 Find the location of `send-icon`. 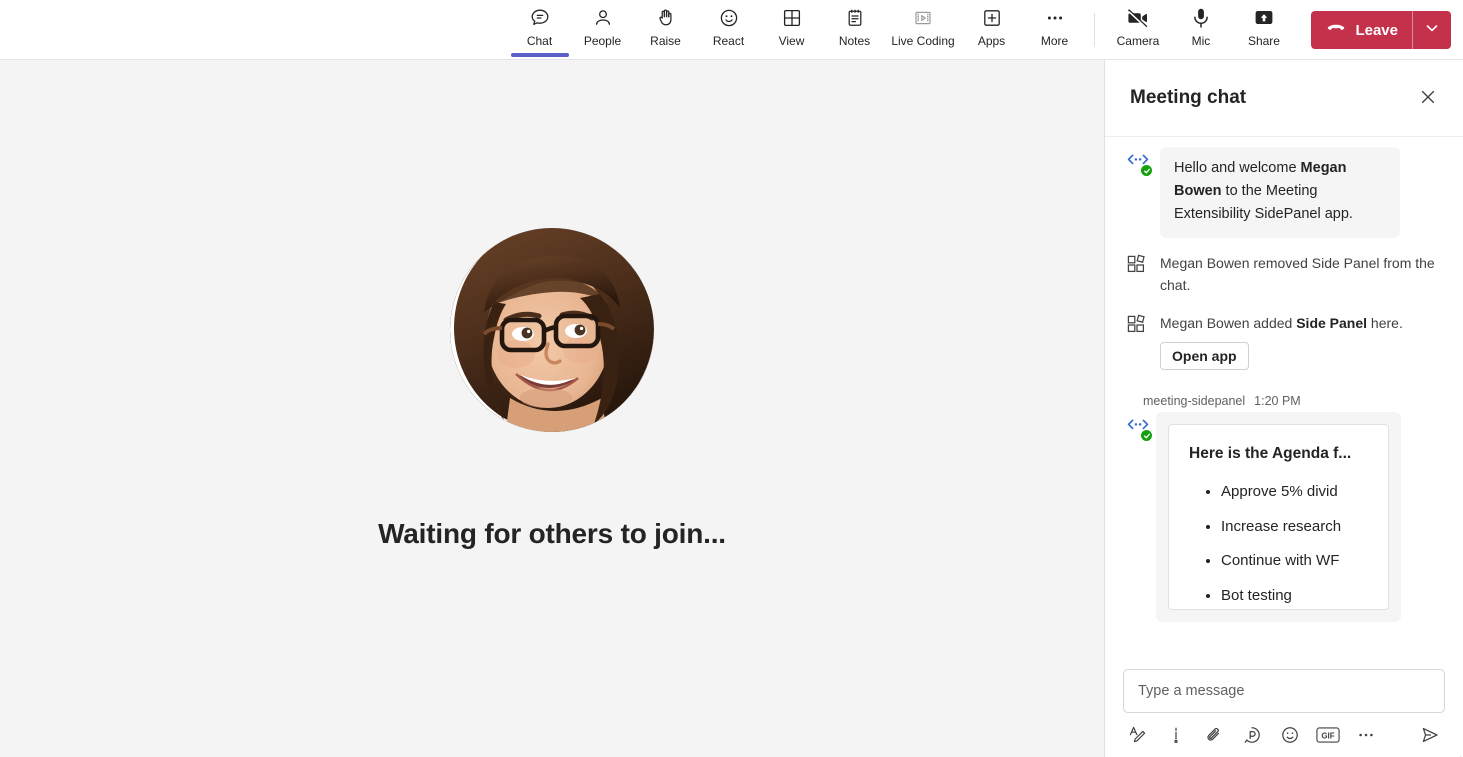

send-icon is located at coordinates (1430, 736).